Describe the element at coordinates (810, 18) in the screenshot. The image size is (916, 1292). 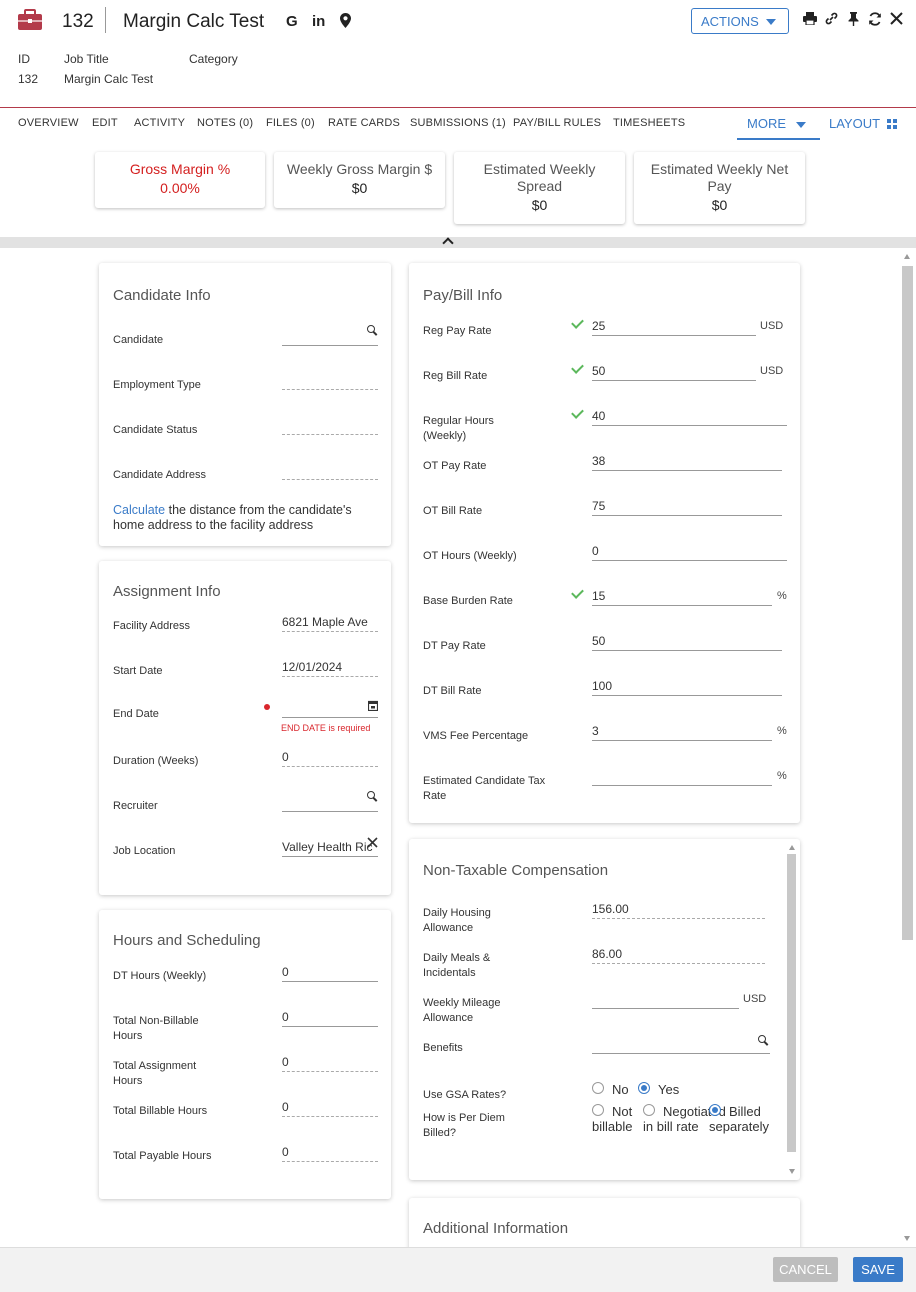
I see `print-icon` at that location.